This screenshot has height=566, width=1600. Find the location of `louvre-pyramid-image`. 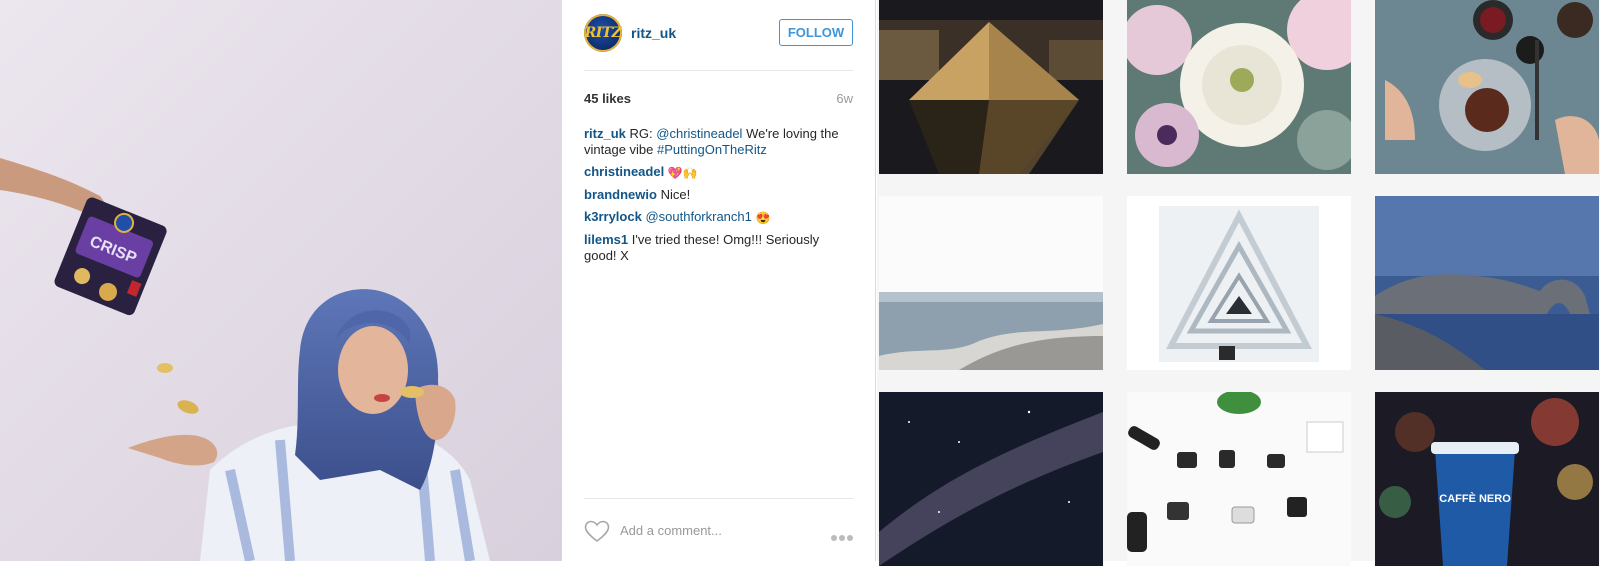

louvre-pyramid-image is located at coordinates (991, 87).